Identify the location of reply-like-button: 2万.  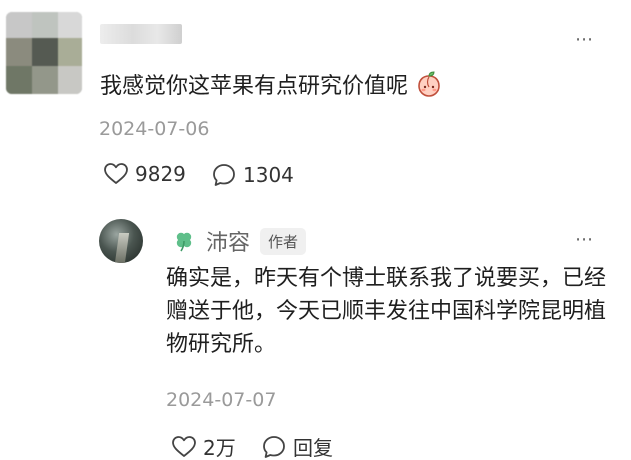
(203, 446).